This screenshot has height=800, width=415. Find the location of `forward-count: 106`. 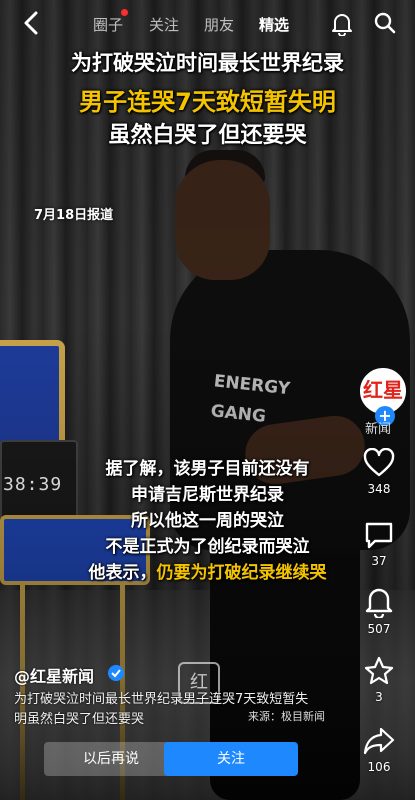

forward-count: 106 is located at coordinates (379, 767).